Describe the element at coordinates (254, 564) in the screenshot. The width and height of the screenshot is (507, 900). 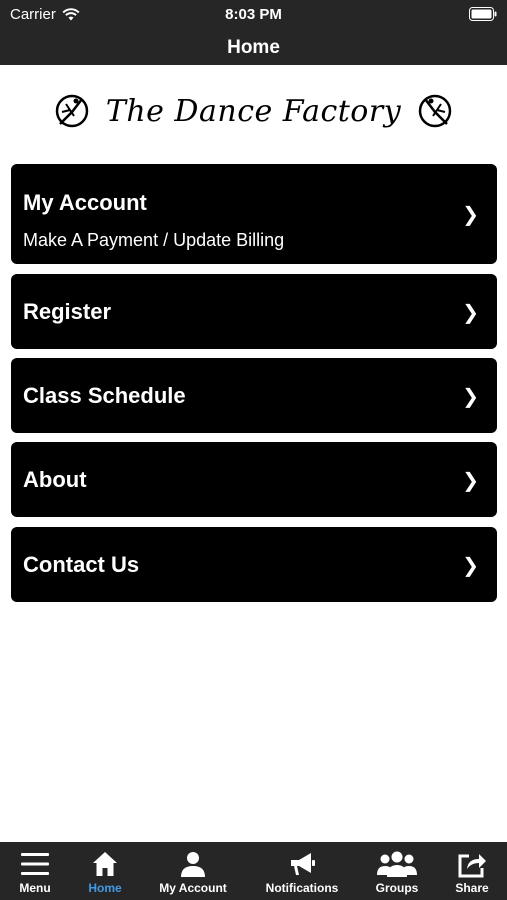
I see `menu-item-contact-us: Contact Us ❯` at that location.